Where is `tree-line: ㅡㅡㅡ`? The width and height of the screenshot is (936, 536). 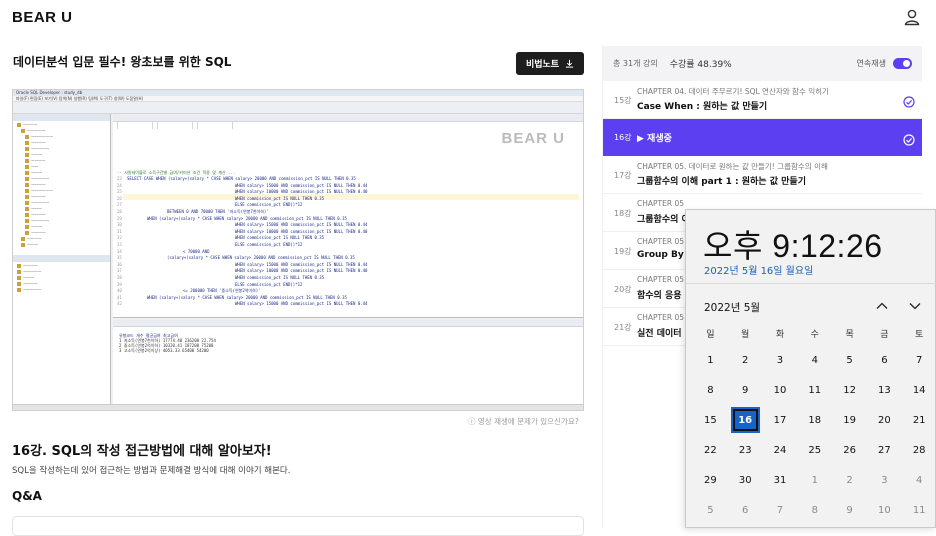 tree-line: ㅡㅡㅡ is located at coordinates (61, 277).